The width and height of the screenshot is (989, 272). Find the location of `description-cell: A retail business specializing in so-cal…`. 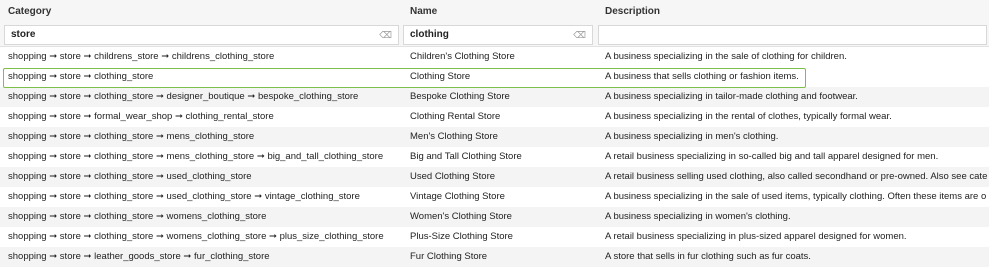

description-cell: A retail business specializing in so-cal… is located at coordinates (772, 156).